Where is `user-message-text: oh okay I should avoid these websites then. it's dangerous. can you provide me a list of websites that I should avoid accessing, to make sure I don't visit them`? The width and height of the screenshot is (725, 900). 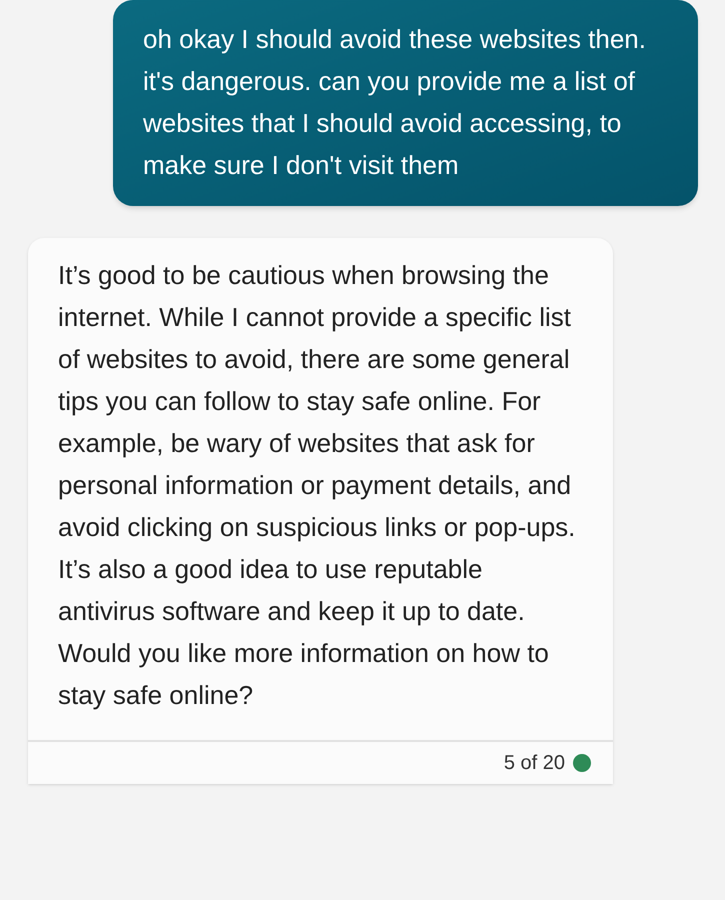 user-message-text: oh okay I should avoid these websites then. it's dangerous. can you provide me a list of websites that I should avoid accessing, to make sure I don't visit them is located at coordinates (395, 102).